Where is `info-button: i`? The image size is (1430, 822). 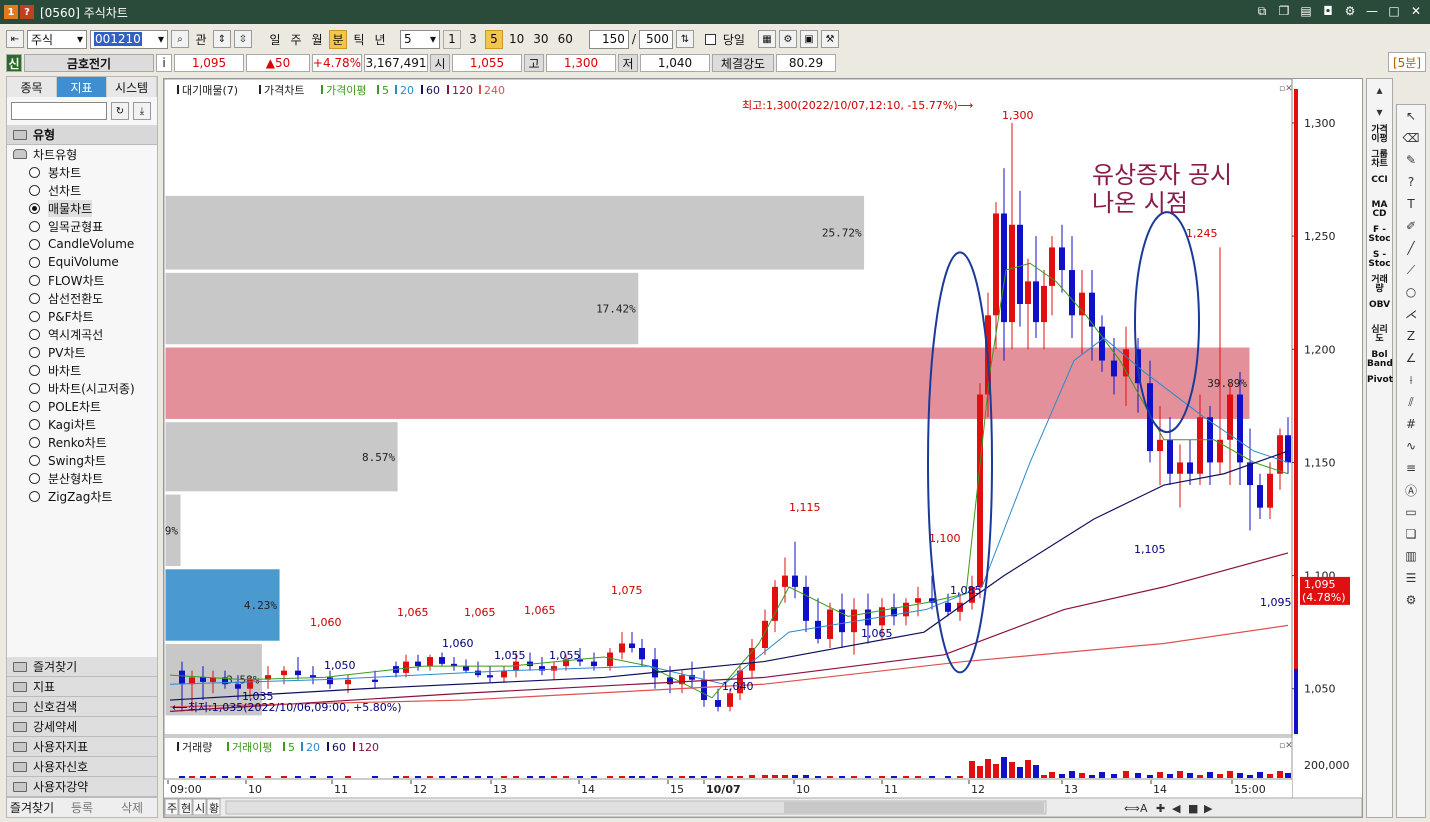 info-button: i is located at coordinates (164, 63).